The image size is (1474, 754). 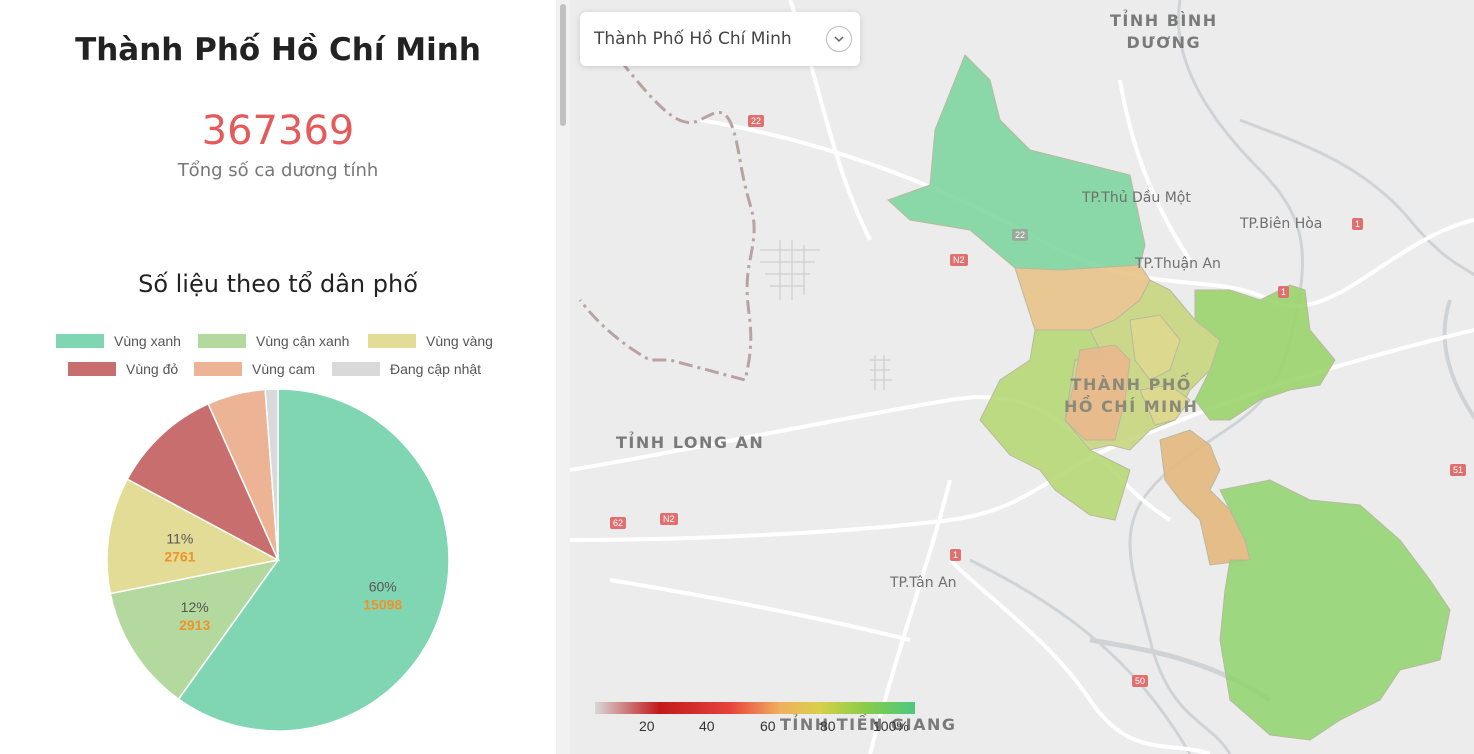 What do you see at coordinates (284, 369) in the screenshot?
I see `legend-label: Vùng cam` at bounding box center [284, 369].